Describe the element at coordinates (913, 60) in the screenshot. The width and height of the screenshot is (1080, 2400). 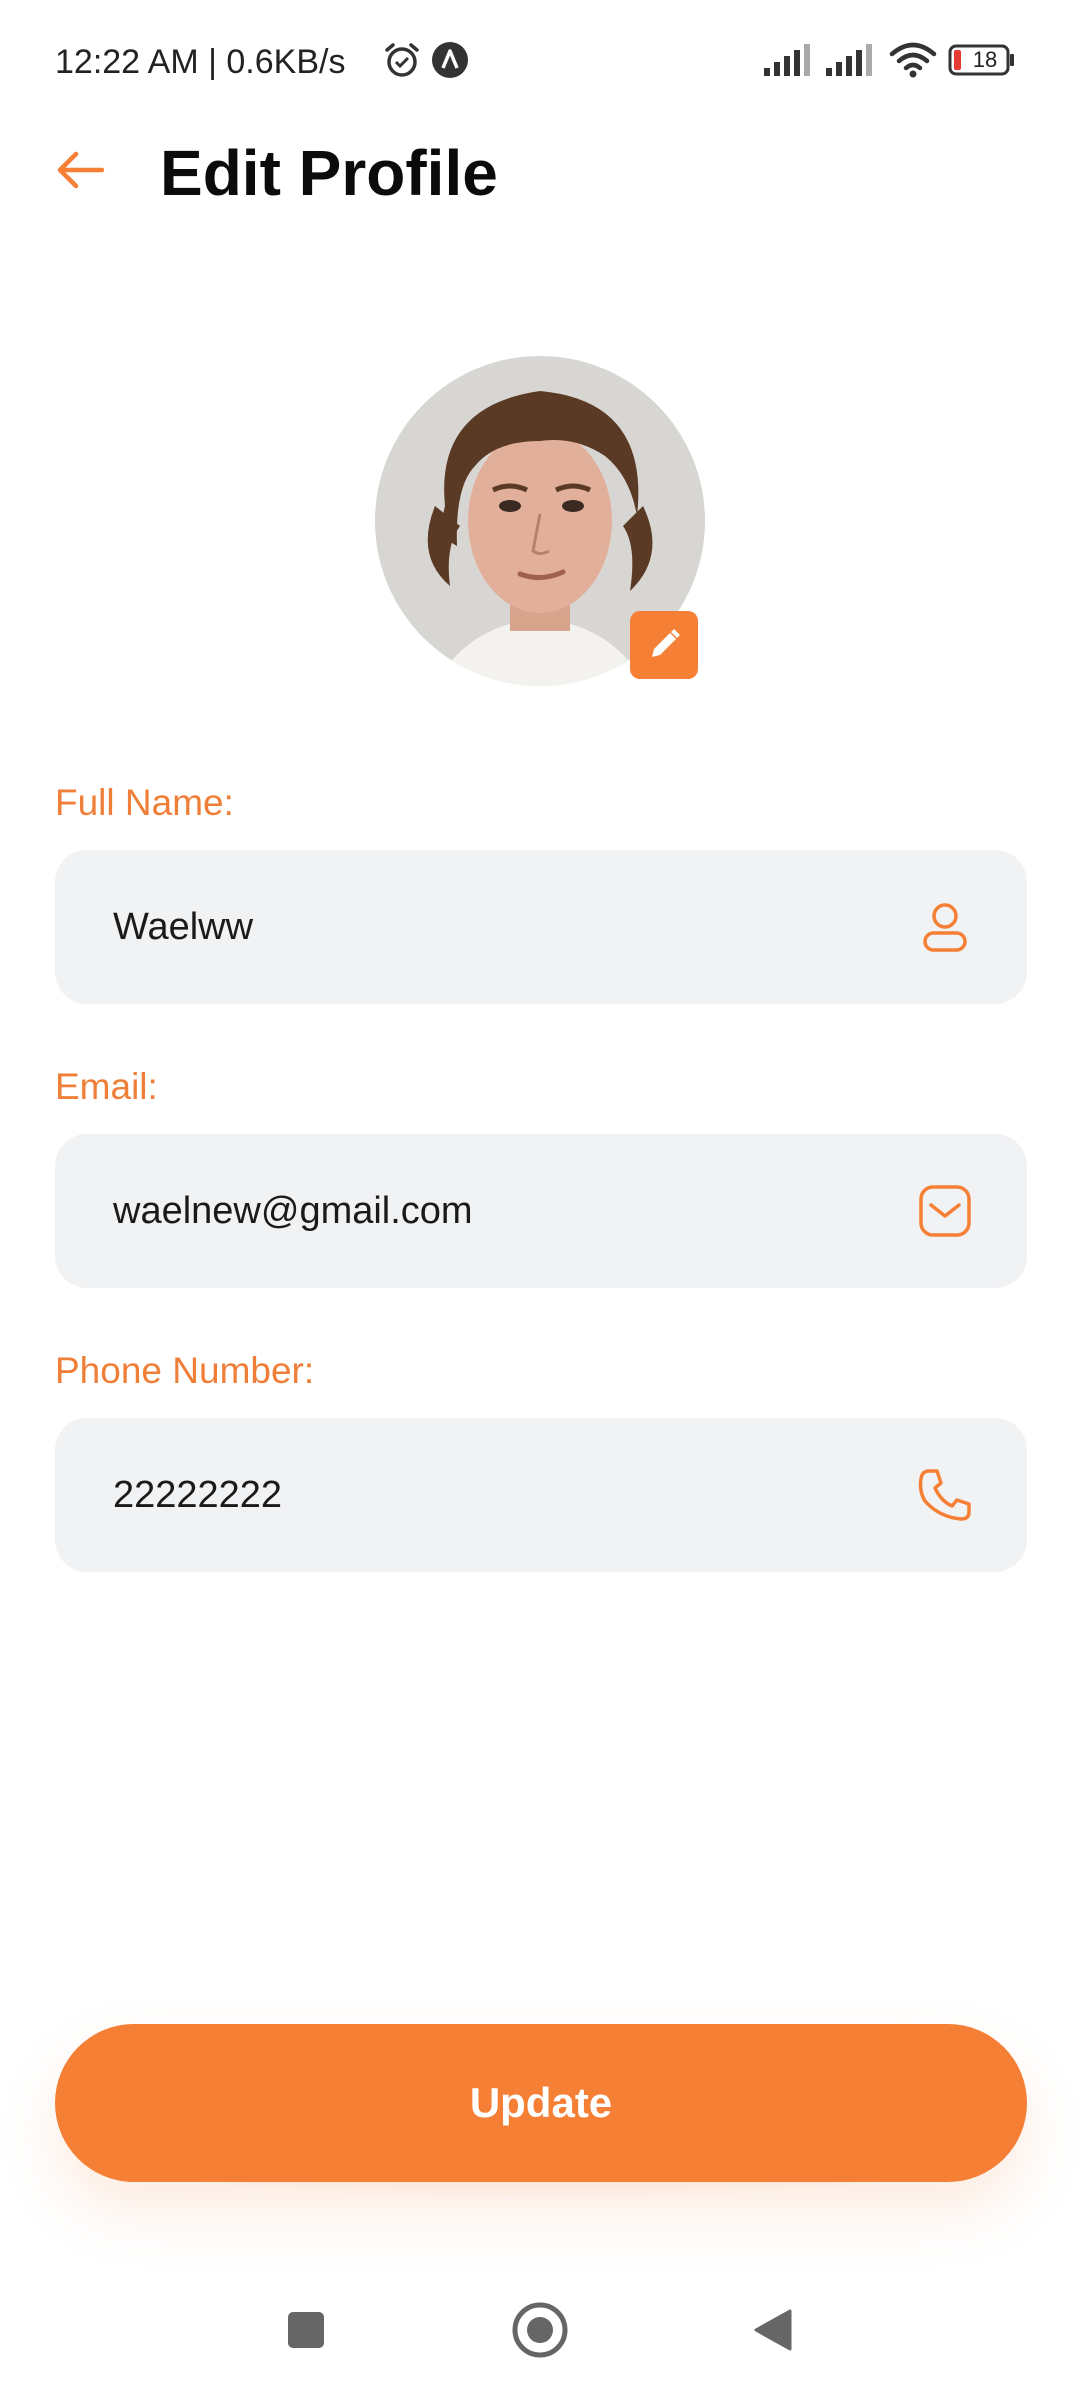
I see `wifi-icon` at that location.